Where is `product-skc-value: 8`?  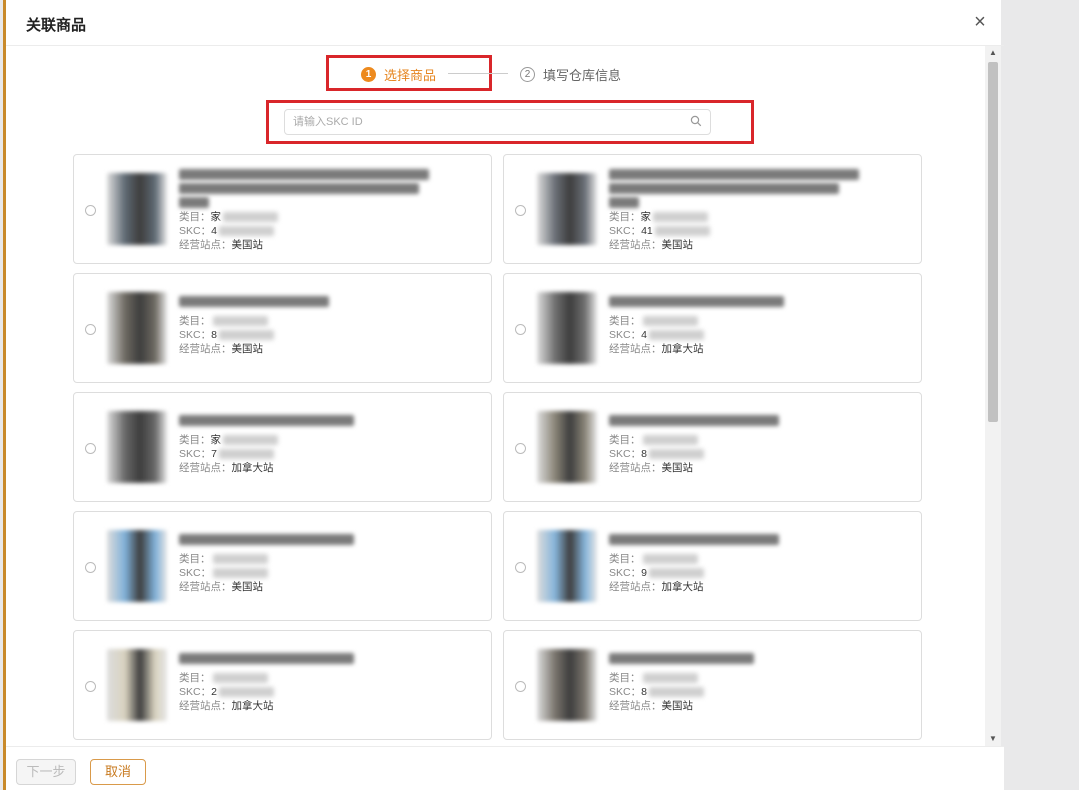
product-skc-value: 8 is located at coordinates (644, 692).